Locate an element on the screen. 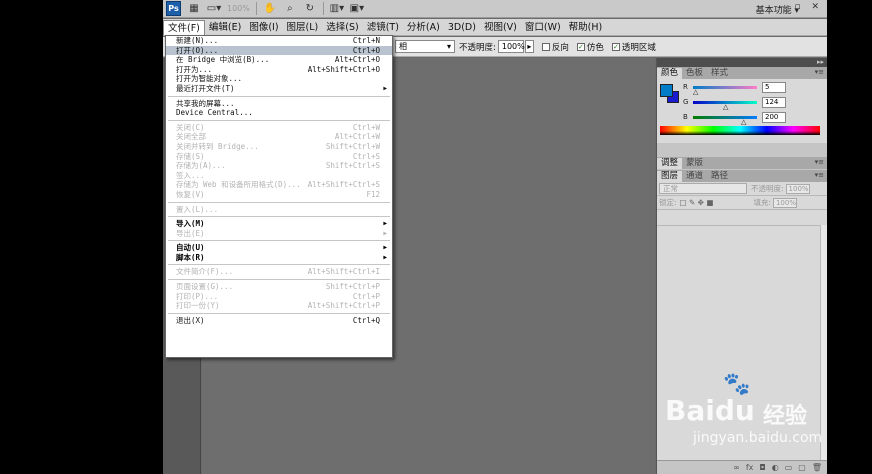 This screenshot has width=872, height=474. blue-value-input: 200 is located at coordinates (774, 117).